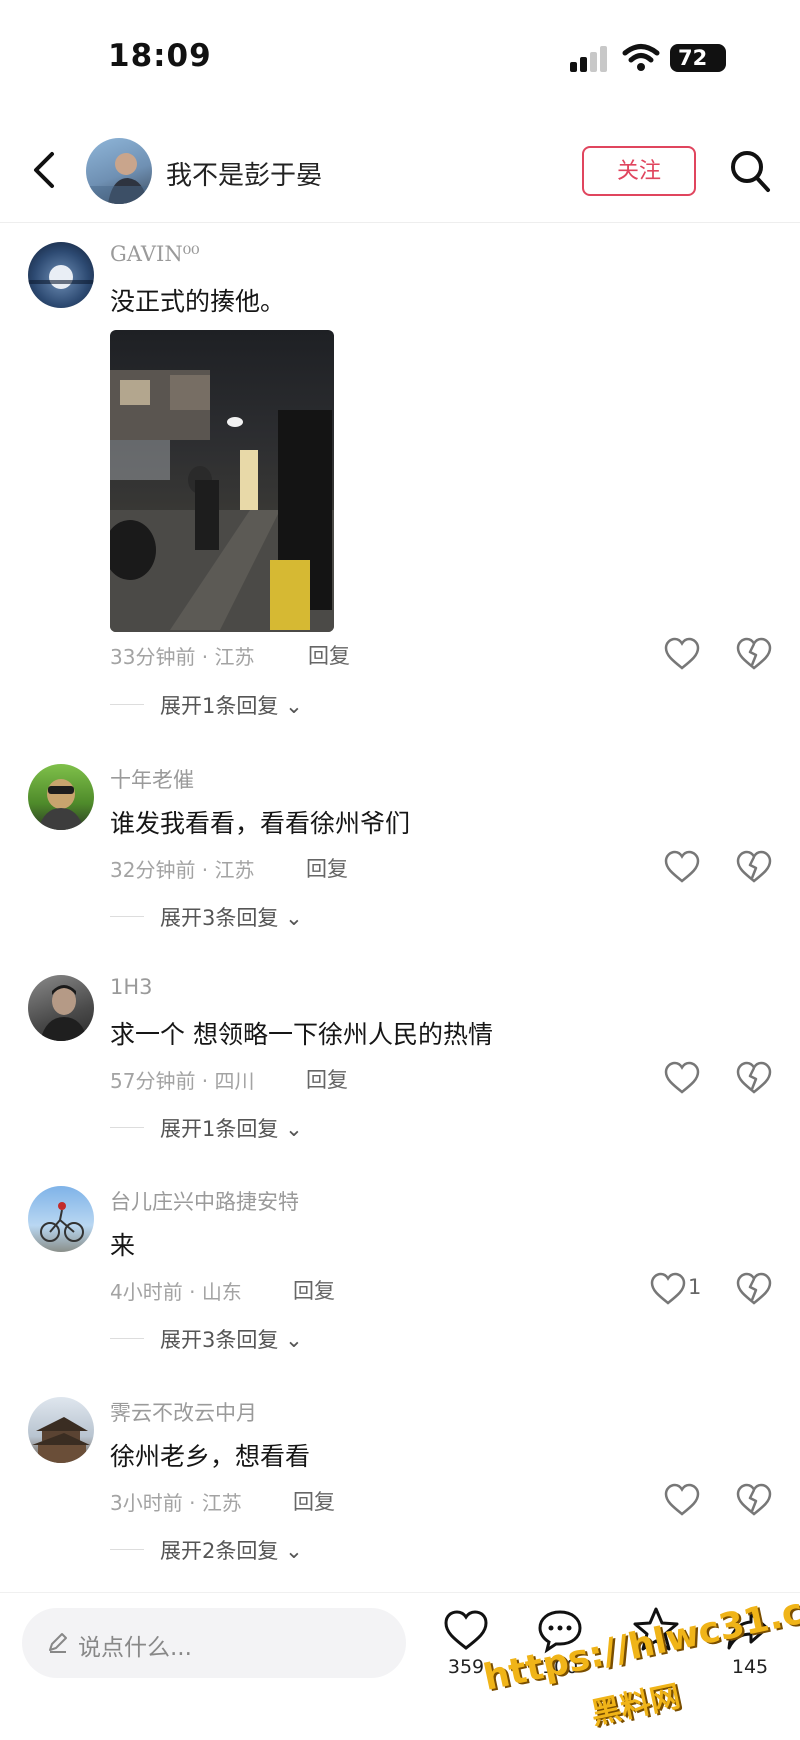 The width and height of the screenshot is (800, 1740). I want to click on comment-text: 求一个 想领略一下徐州人民的热情, so click(301, 1034).